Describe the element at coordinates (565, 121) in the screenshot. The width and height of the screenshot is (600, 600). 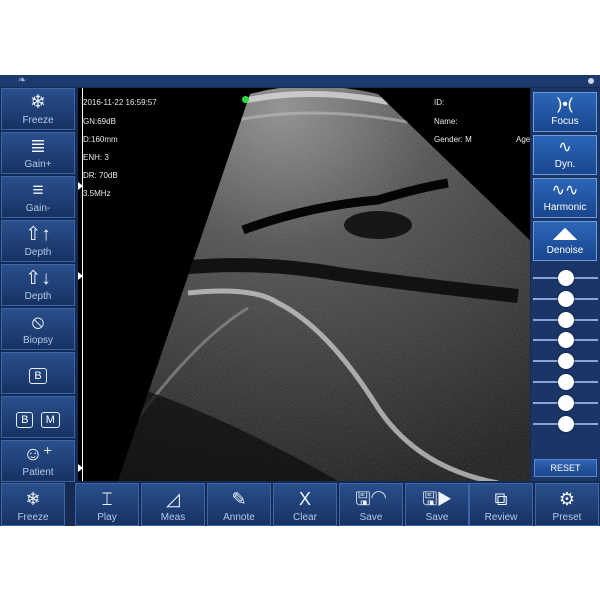
I see `focus-label: Focus` at that location.